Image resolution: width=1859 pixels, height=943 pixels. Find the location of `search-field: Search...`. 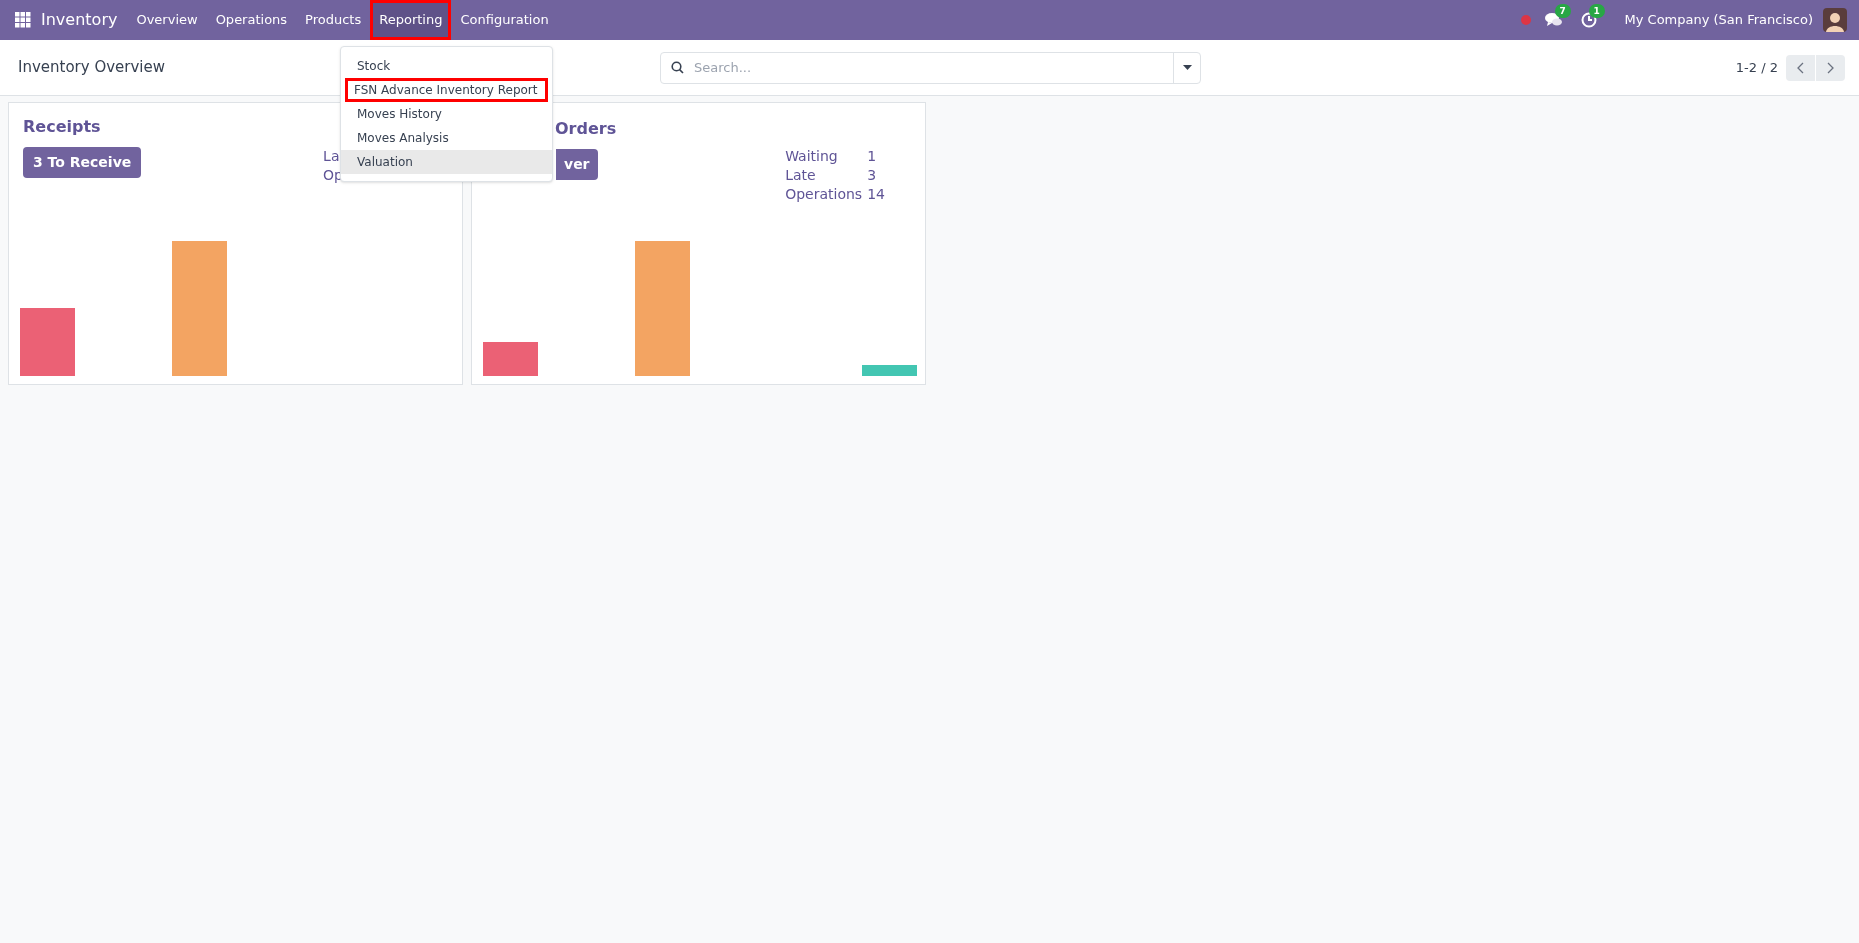

search-field: Search... is located at coordinates (930, 67).